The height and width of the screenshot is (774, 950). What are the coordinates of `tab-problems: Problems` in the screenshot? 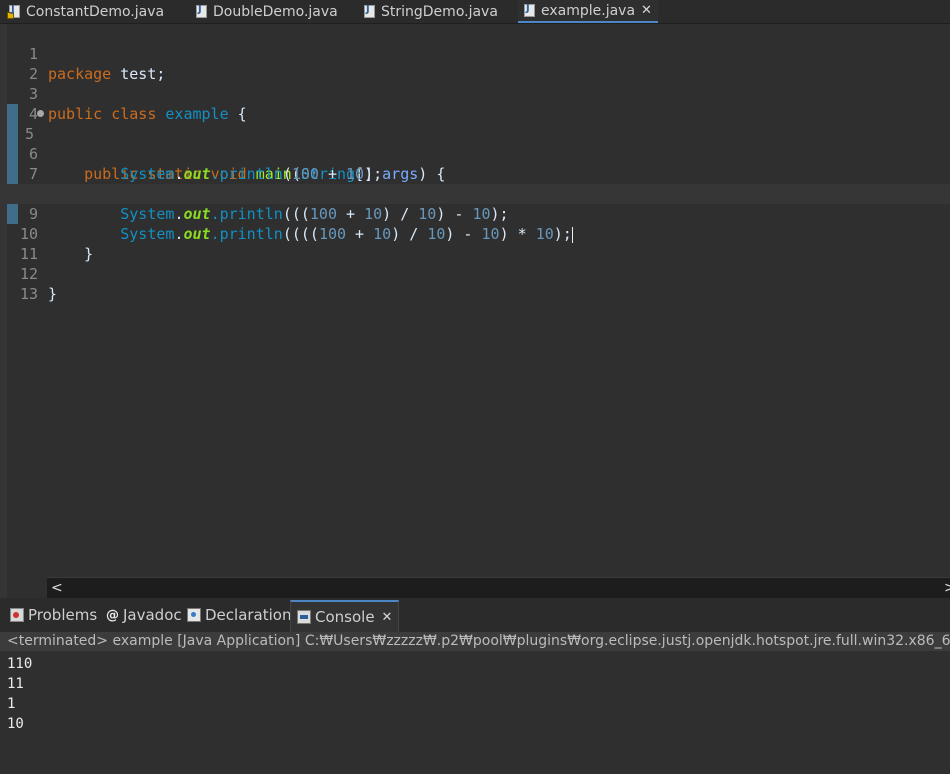 It's located at (53, 615).